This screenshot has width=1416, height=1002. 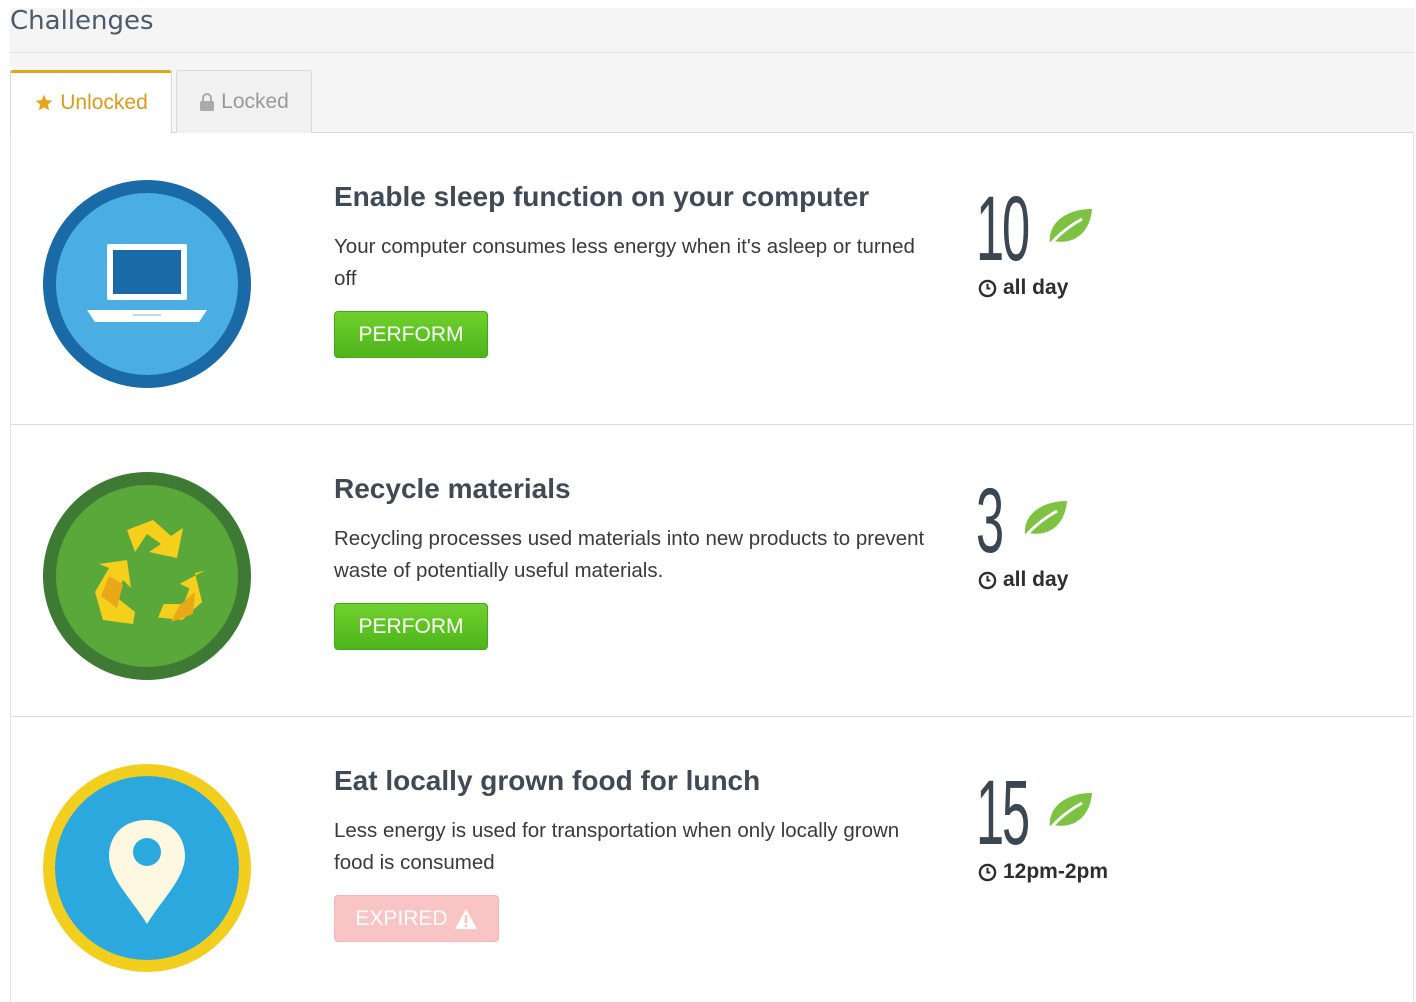 What do you see at coordinates (1003, 229) in the screenshot?
I see `points-value: 10` at bounding box center [1003, 229].